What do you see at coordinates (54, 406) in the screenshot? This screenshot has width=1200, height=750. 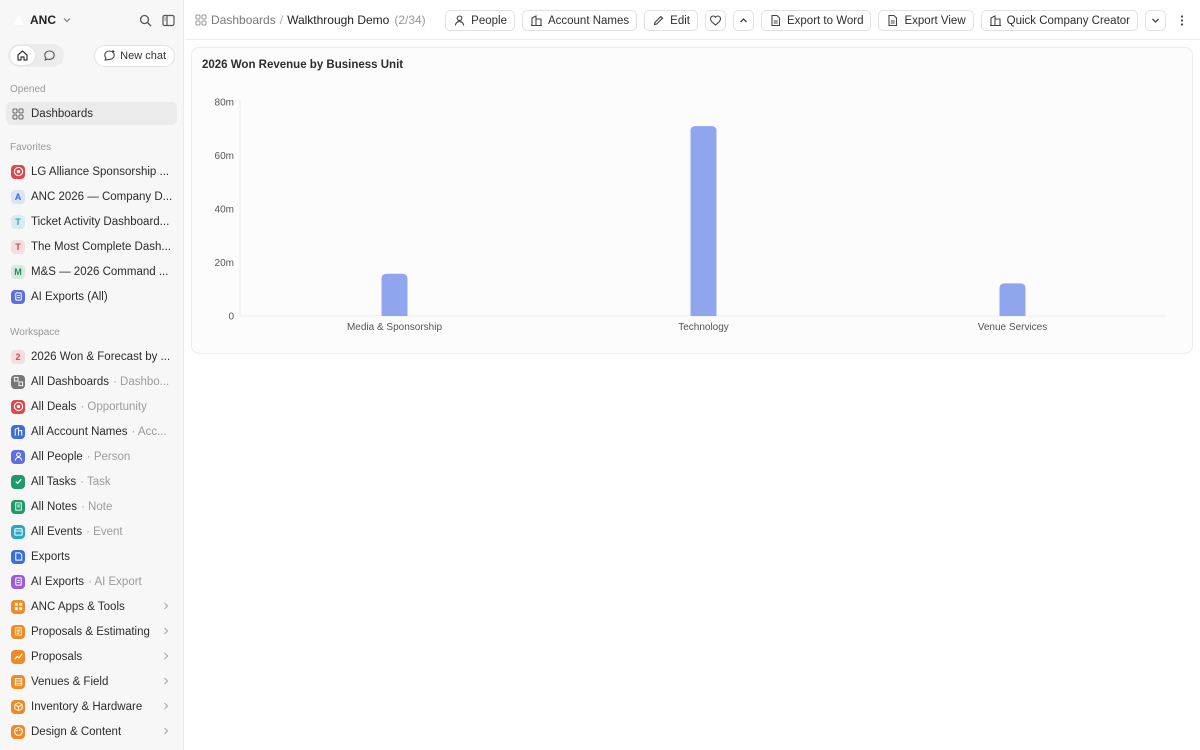 I see `sidebar-item-label: All Deals` at bounding box center [54, 406].